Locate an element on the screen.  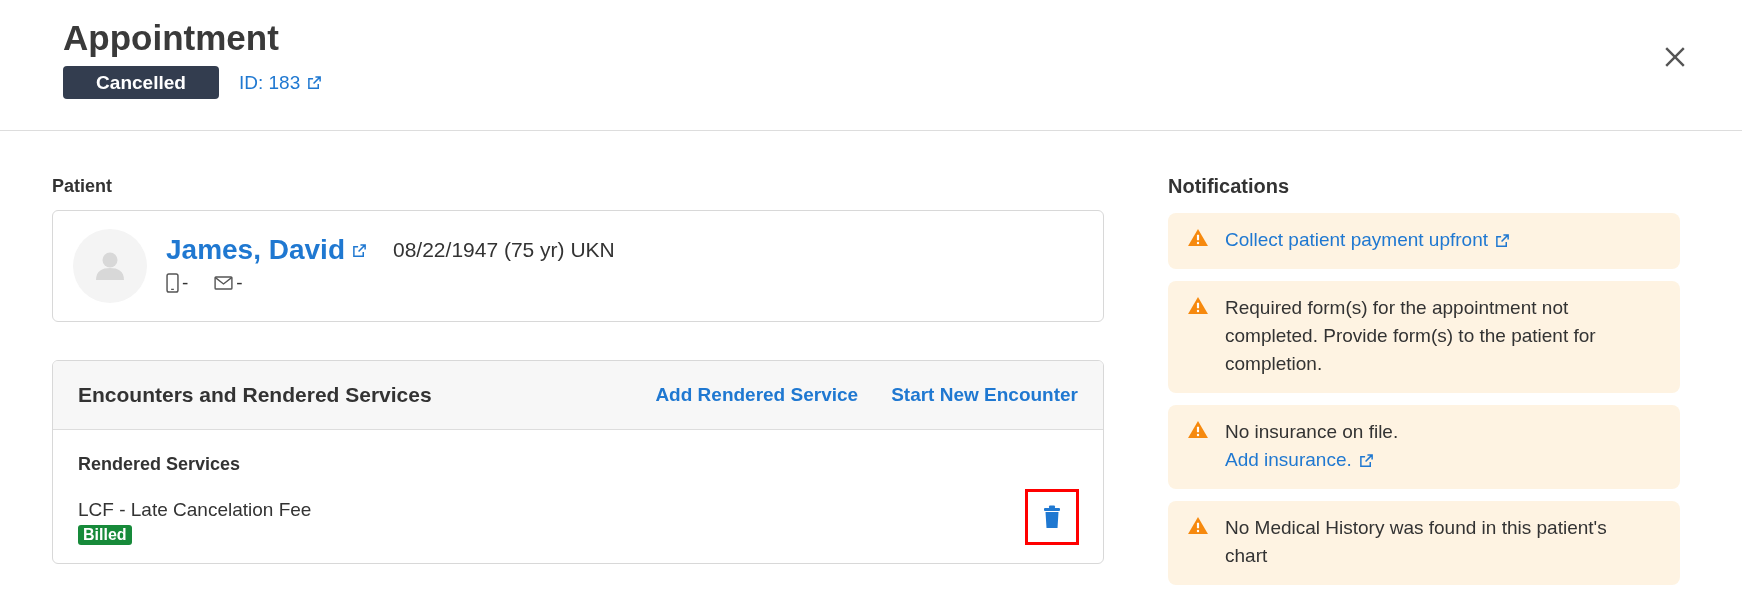
close-button is located at coordinates (1675, 57).